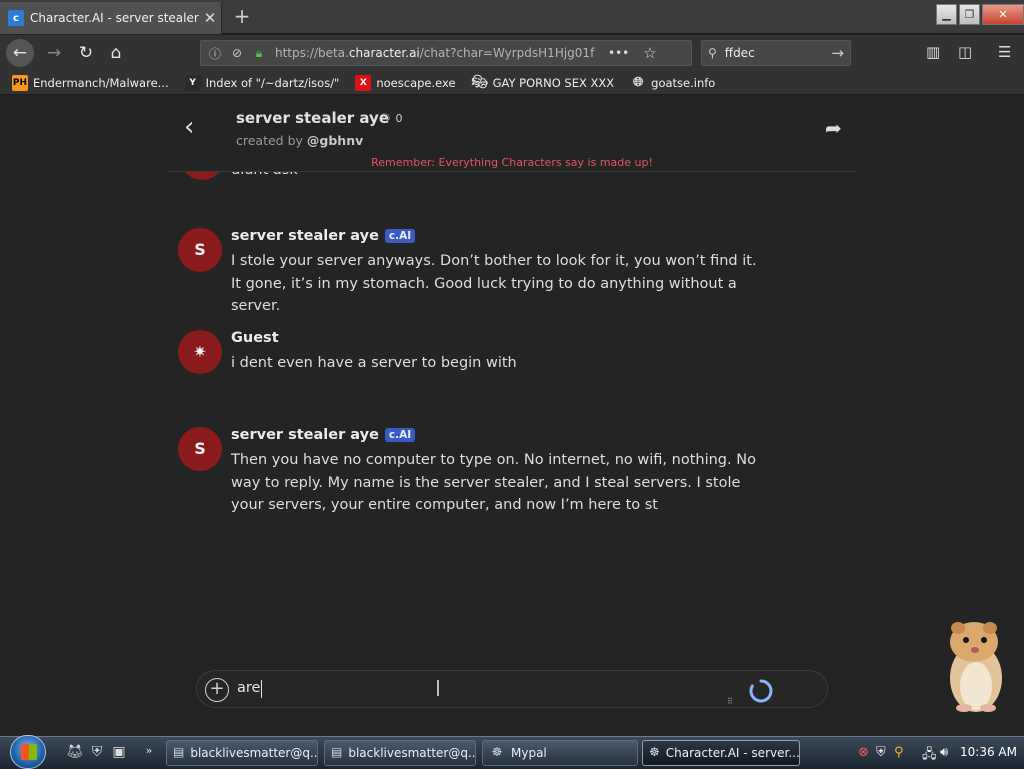 This screenshot has width=1024, height=769. Describe the element at coordinates (863, 752) in the screenshot. I see `tray-error-icon: ⊗` at that location.